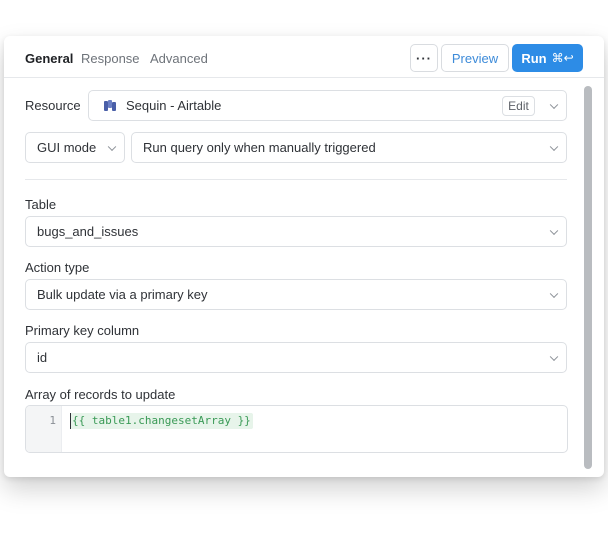 The width and height of the screenshot is (608, 537). I want to click on records-label: Array of records to update, so click(100, 394).